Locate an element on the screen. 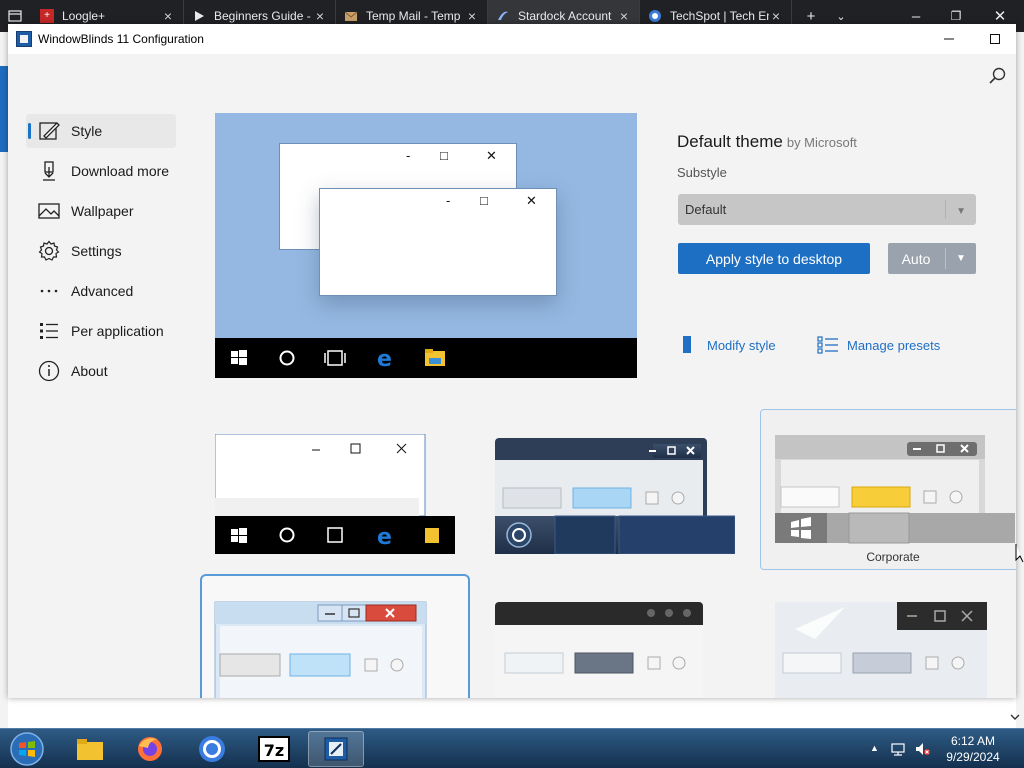 The image size is (1024, 768). nav-item-style: Style is located at coordinates (101, 131).